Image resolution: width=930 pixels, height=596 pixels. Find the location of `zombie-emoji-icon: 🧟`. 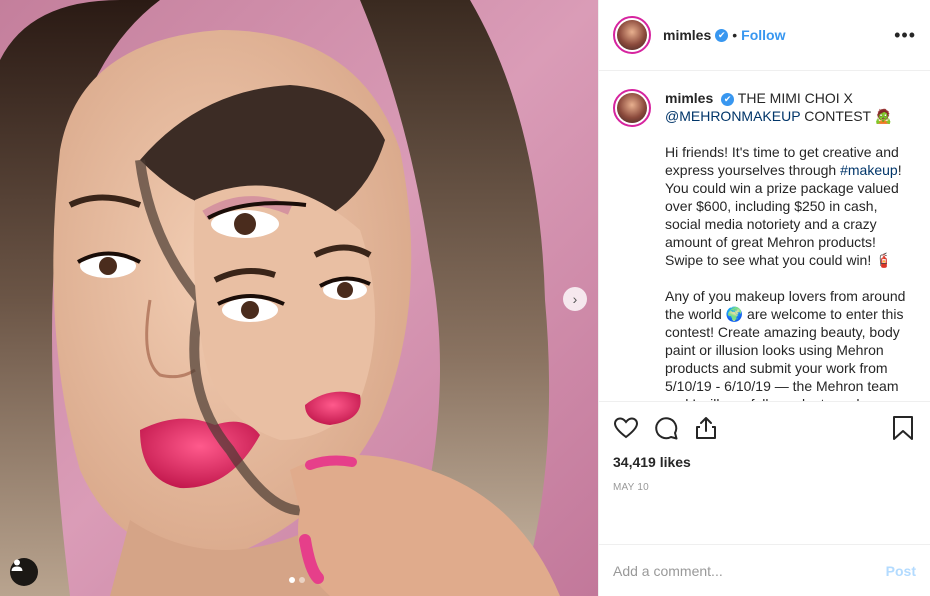

zombie-emoji-icon: 🧟 is located at coordinates (883, 116).